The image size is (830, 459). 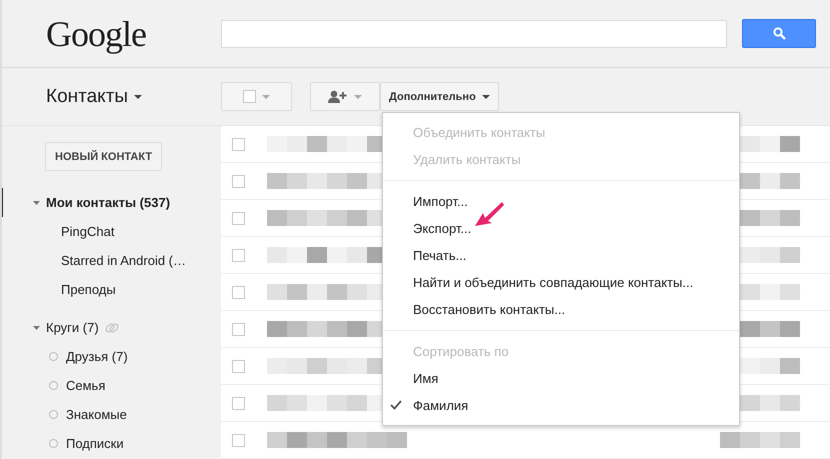 What do you see at coordinates (561, 378) in the screenshot?
I see `menu-item: Имя` at bounding box center [561, 378].